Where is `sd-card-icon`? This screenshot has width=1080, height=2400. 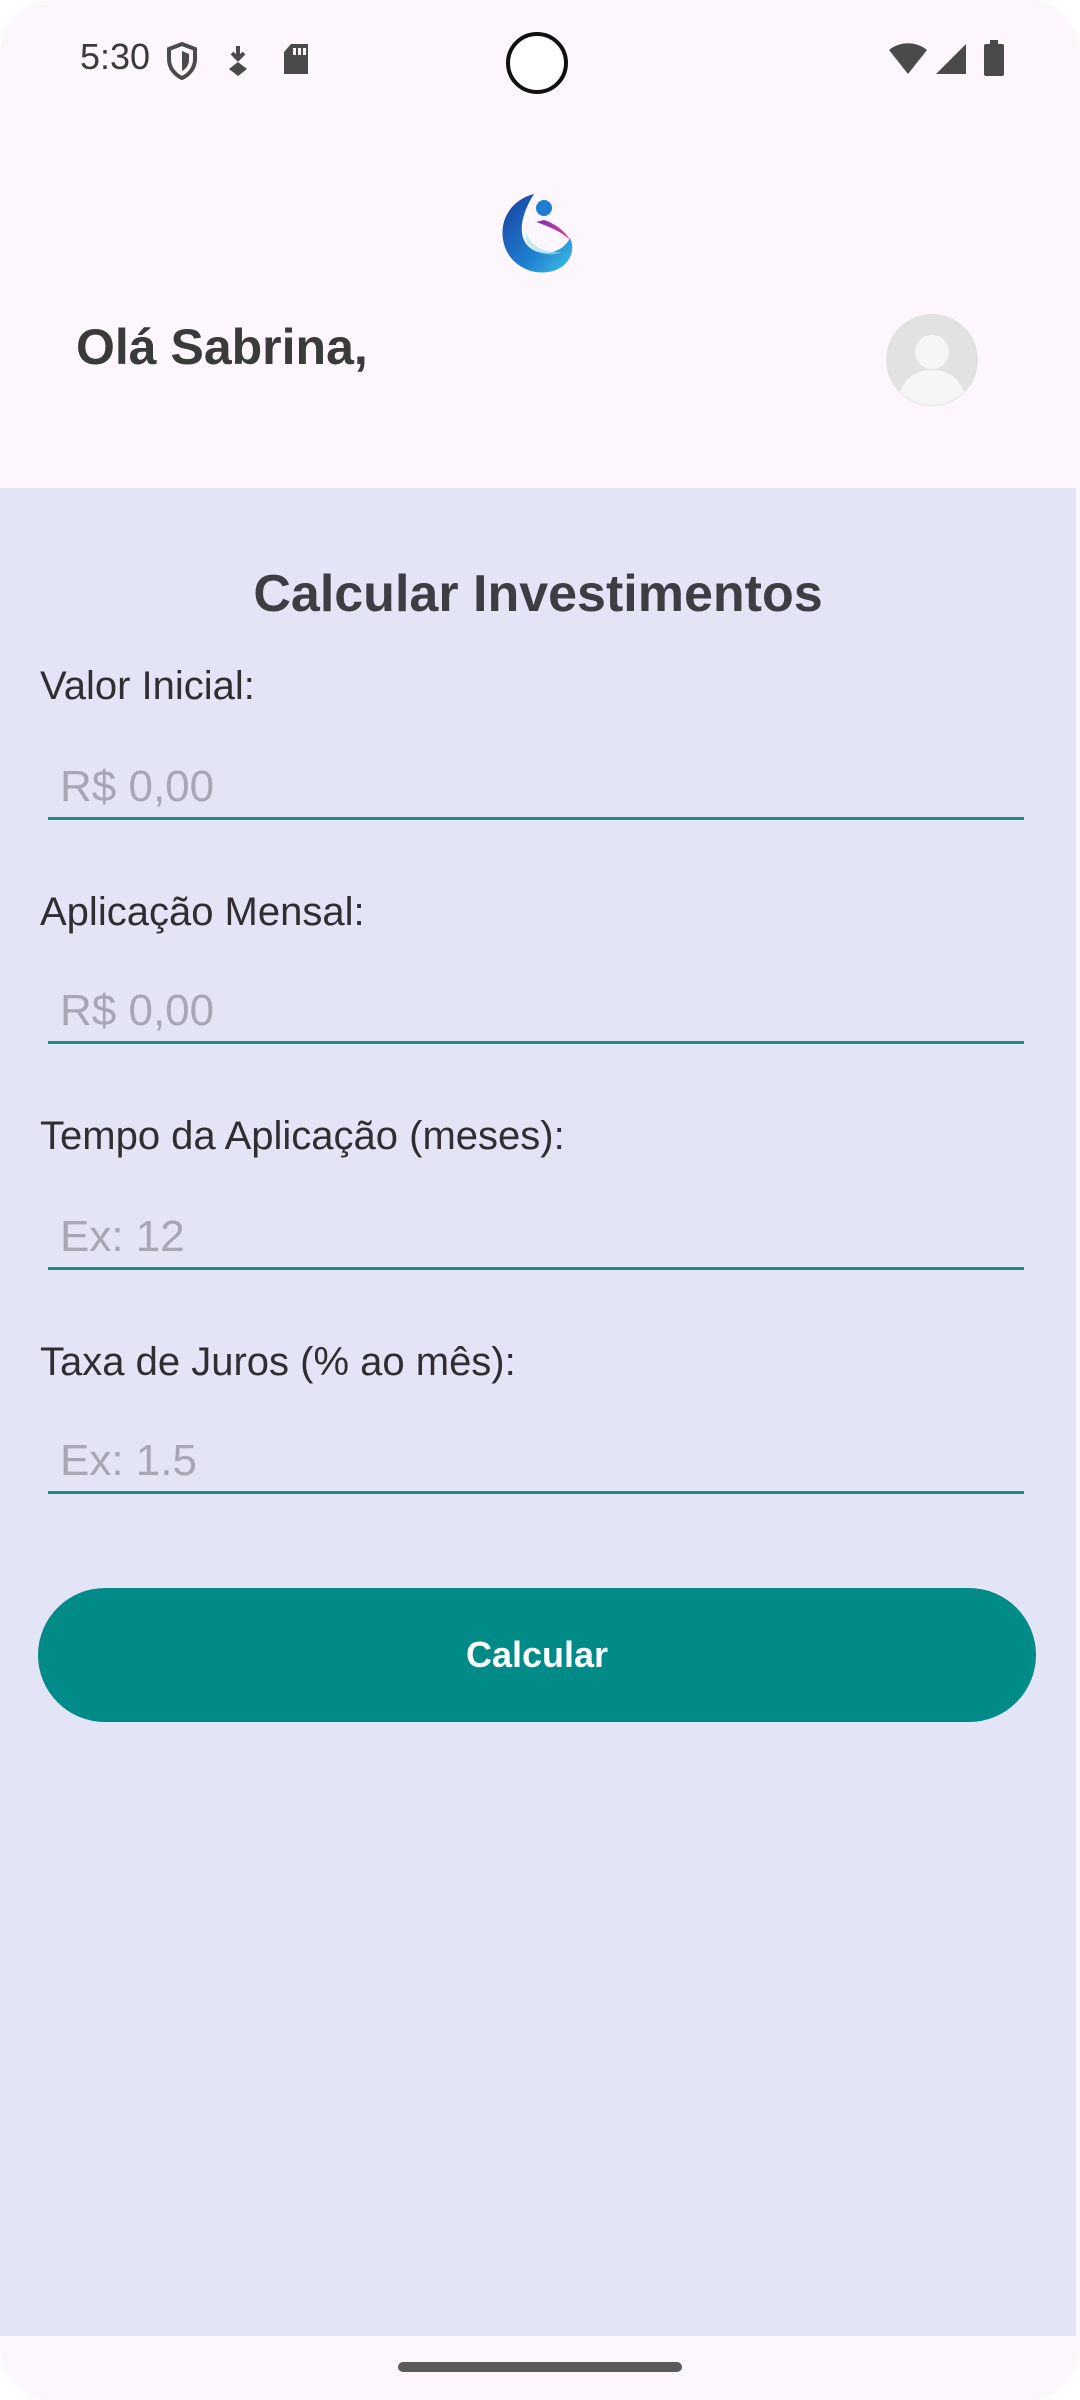 sd-card-icon is located at coordinates (296, 59).